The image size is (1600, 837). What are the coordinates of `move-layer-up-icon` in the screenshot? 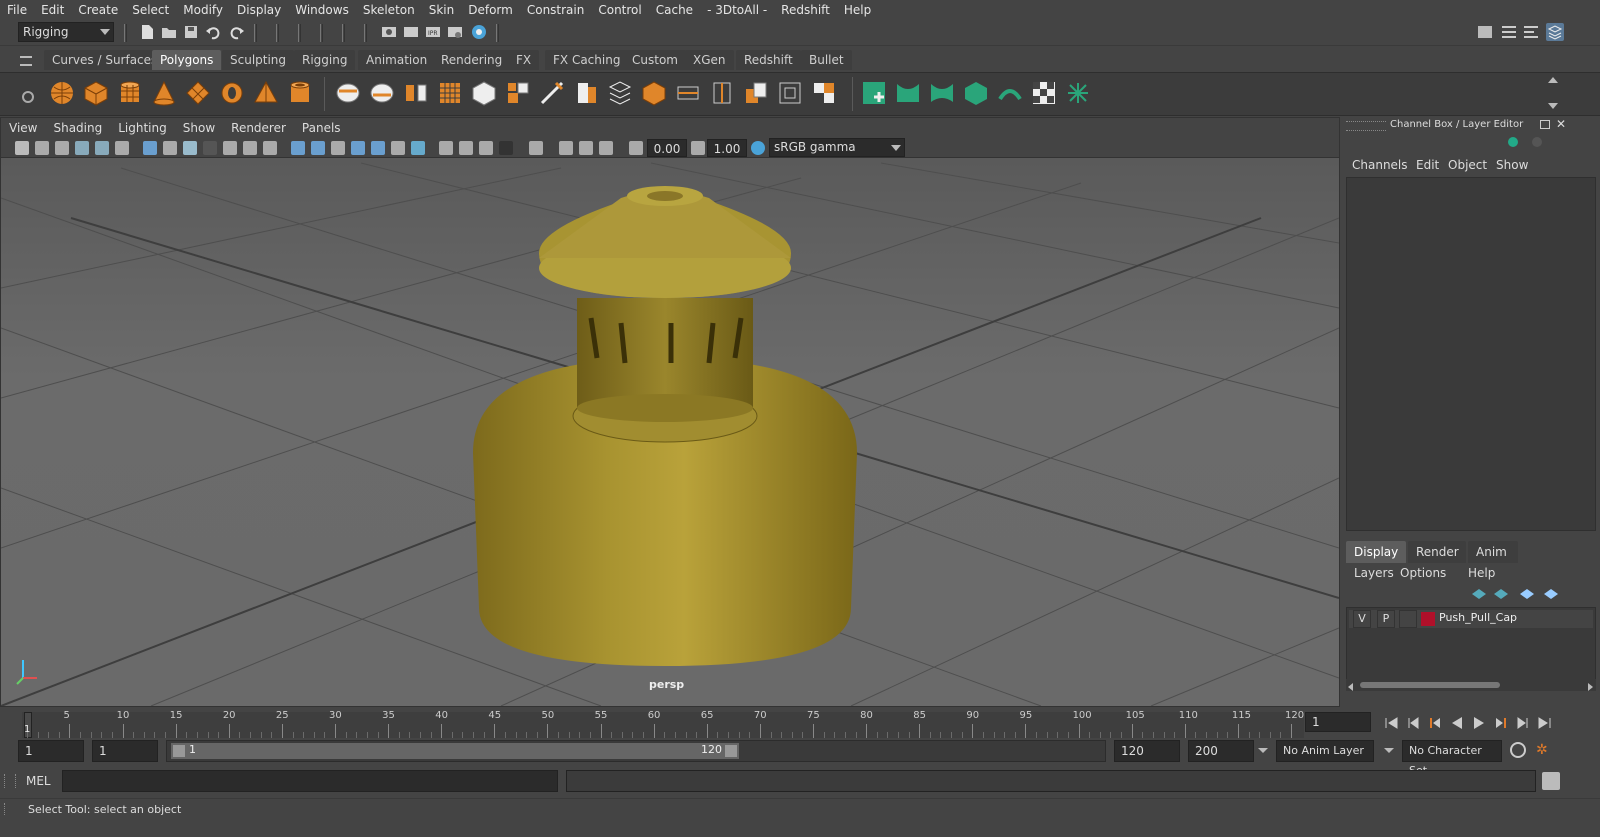 It's located at (1479, 594).